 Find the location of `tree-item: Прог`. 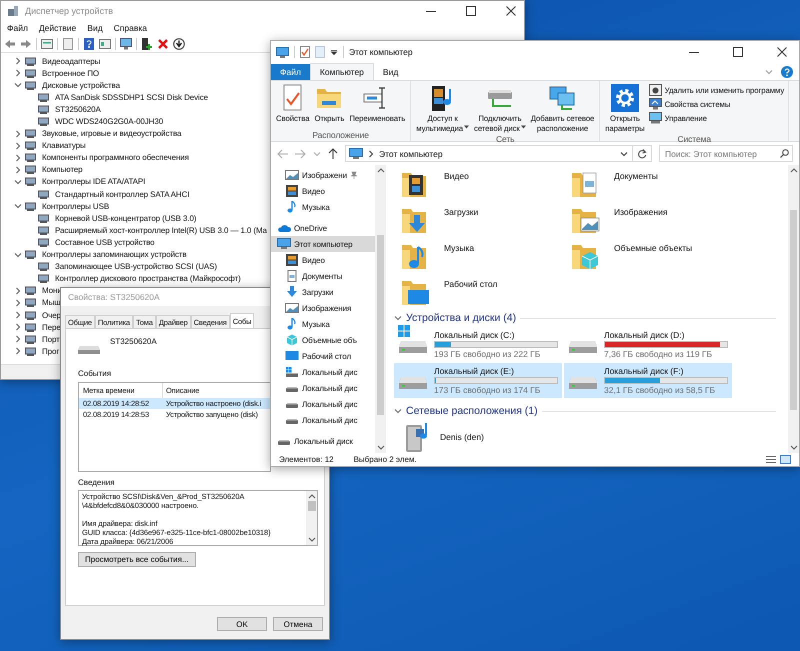

tree-item: Прог is located at coordinates (51, 351).